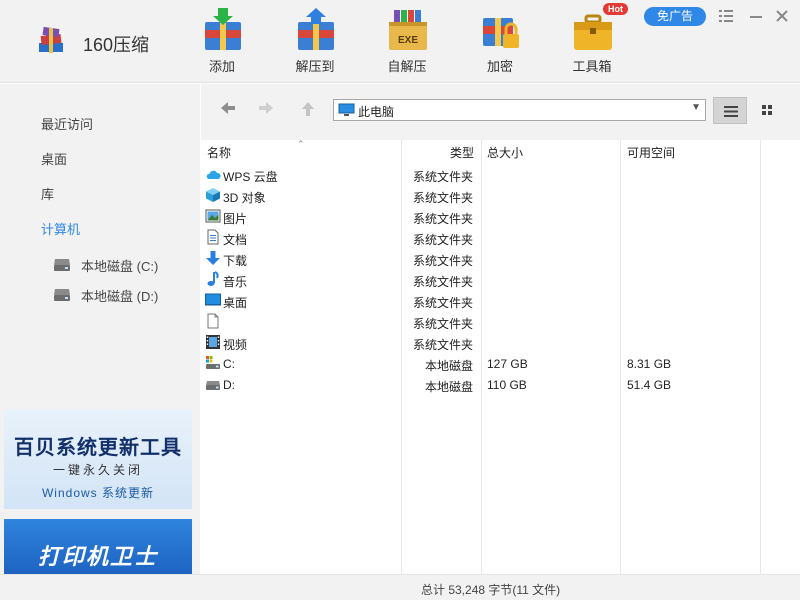  Describe the element at coordinates (462, 152) in the screenshot. I see `column-header-type: 类型` at that location.